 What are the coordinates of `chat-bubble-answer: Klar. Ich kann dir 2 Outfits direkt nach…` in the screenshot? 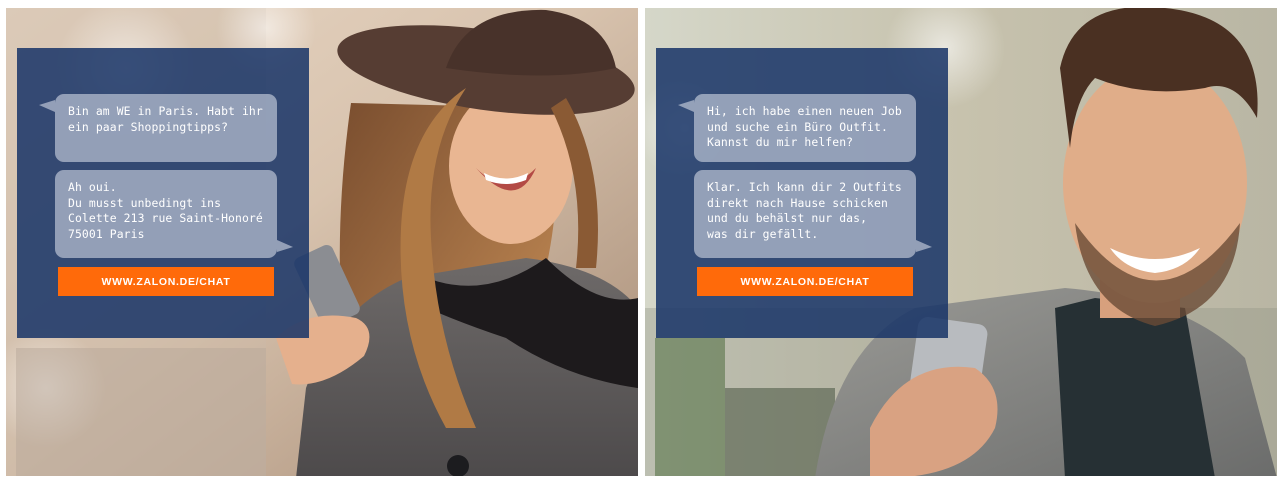 It's located at (813, 214).